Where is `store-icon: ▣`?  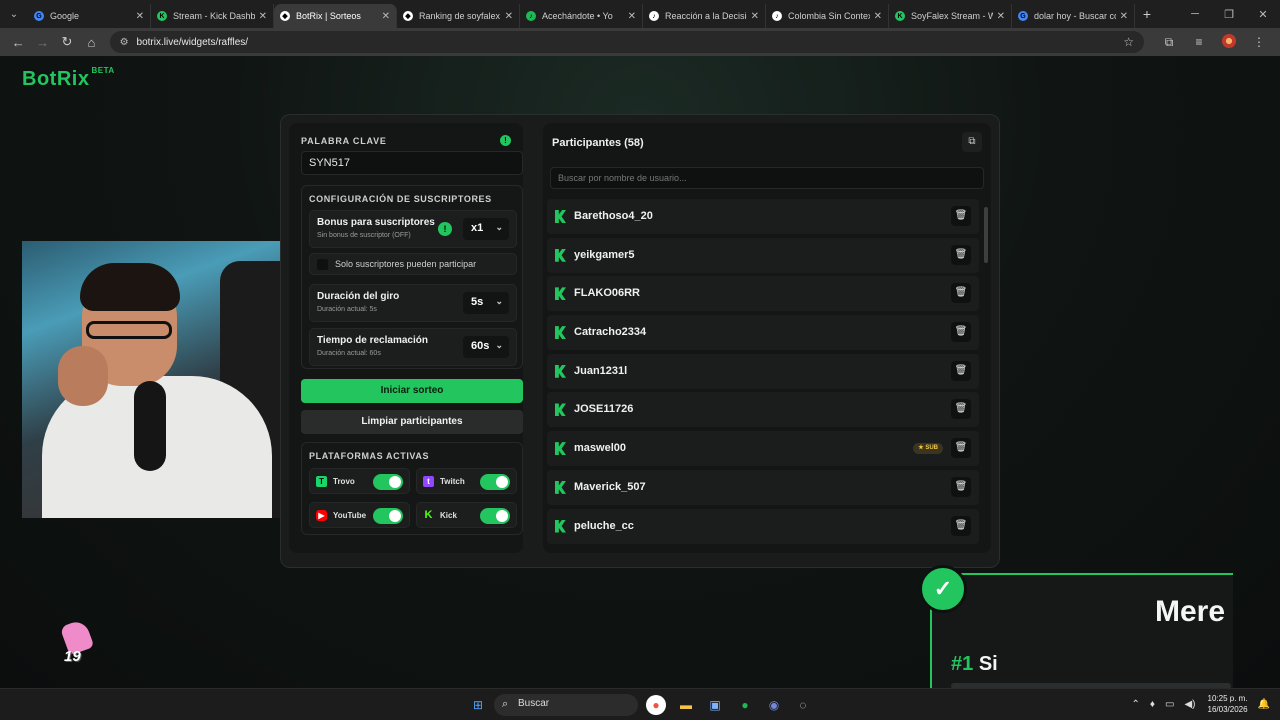 store-icon: ▣ is located at coordinates (715, 705).